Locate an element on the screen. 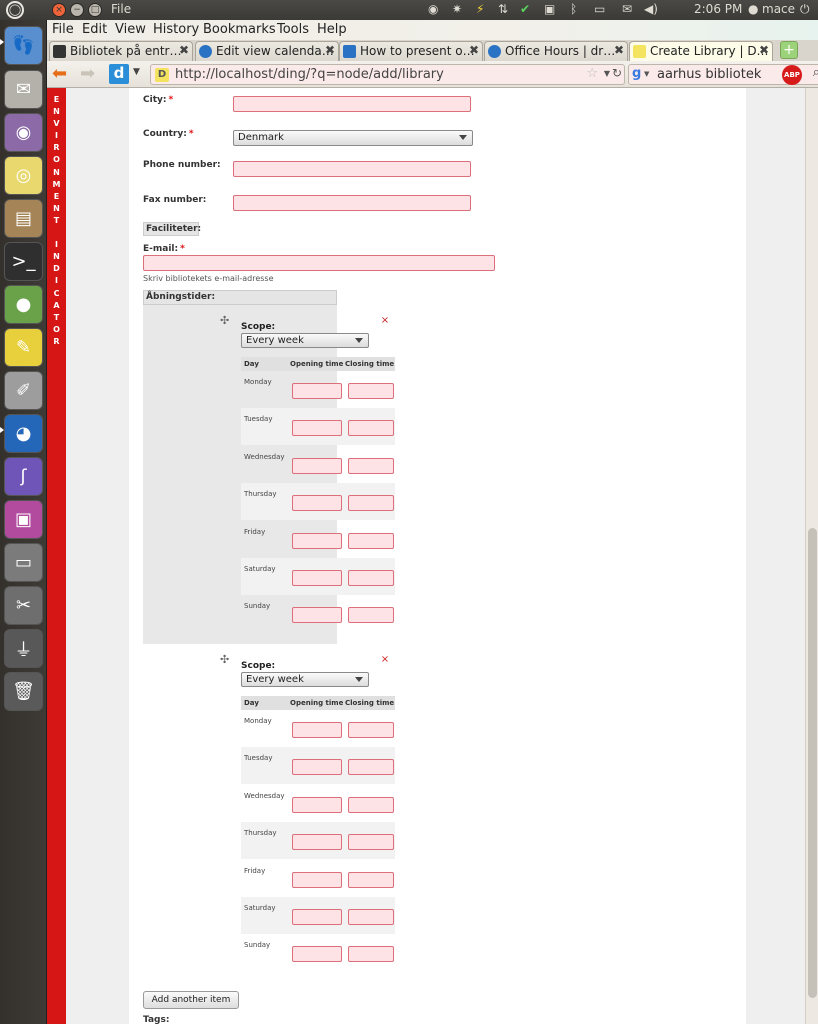  engine-dropdown-icon: ▼ is located at coordinates (646, 74).